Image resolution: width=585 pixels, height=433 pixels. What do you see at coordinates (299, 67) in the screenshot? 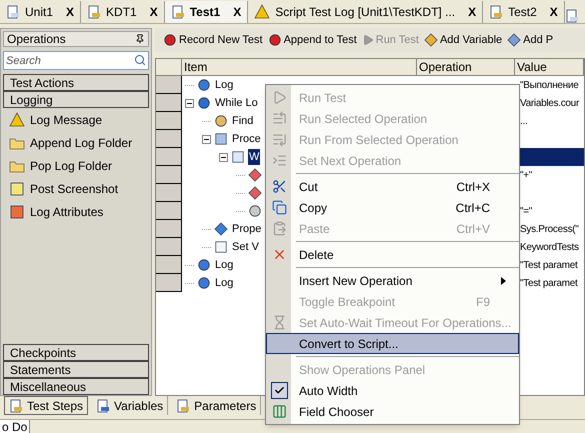
I see `column-header: Item` at bounding box center [299, 67].